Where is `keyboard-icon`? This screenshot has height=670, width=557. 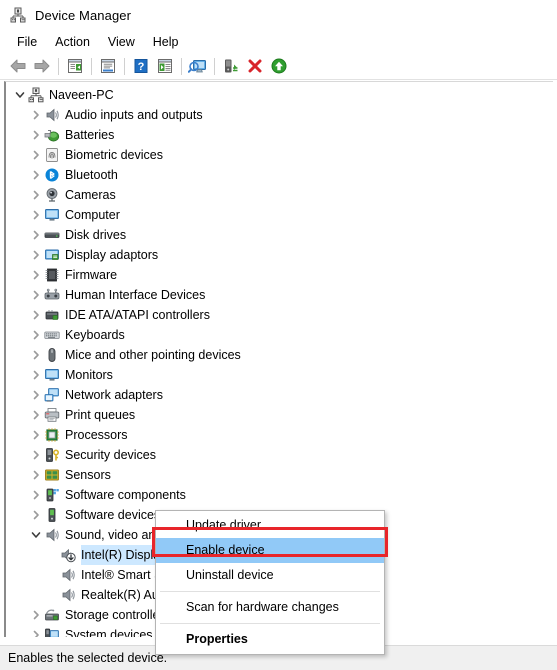
keyboard-icon is located at coordinates (52, 335).